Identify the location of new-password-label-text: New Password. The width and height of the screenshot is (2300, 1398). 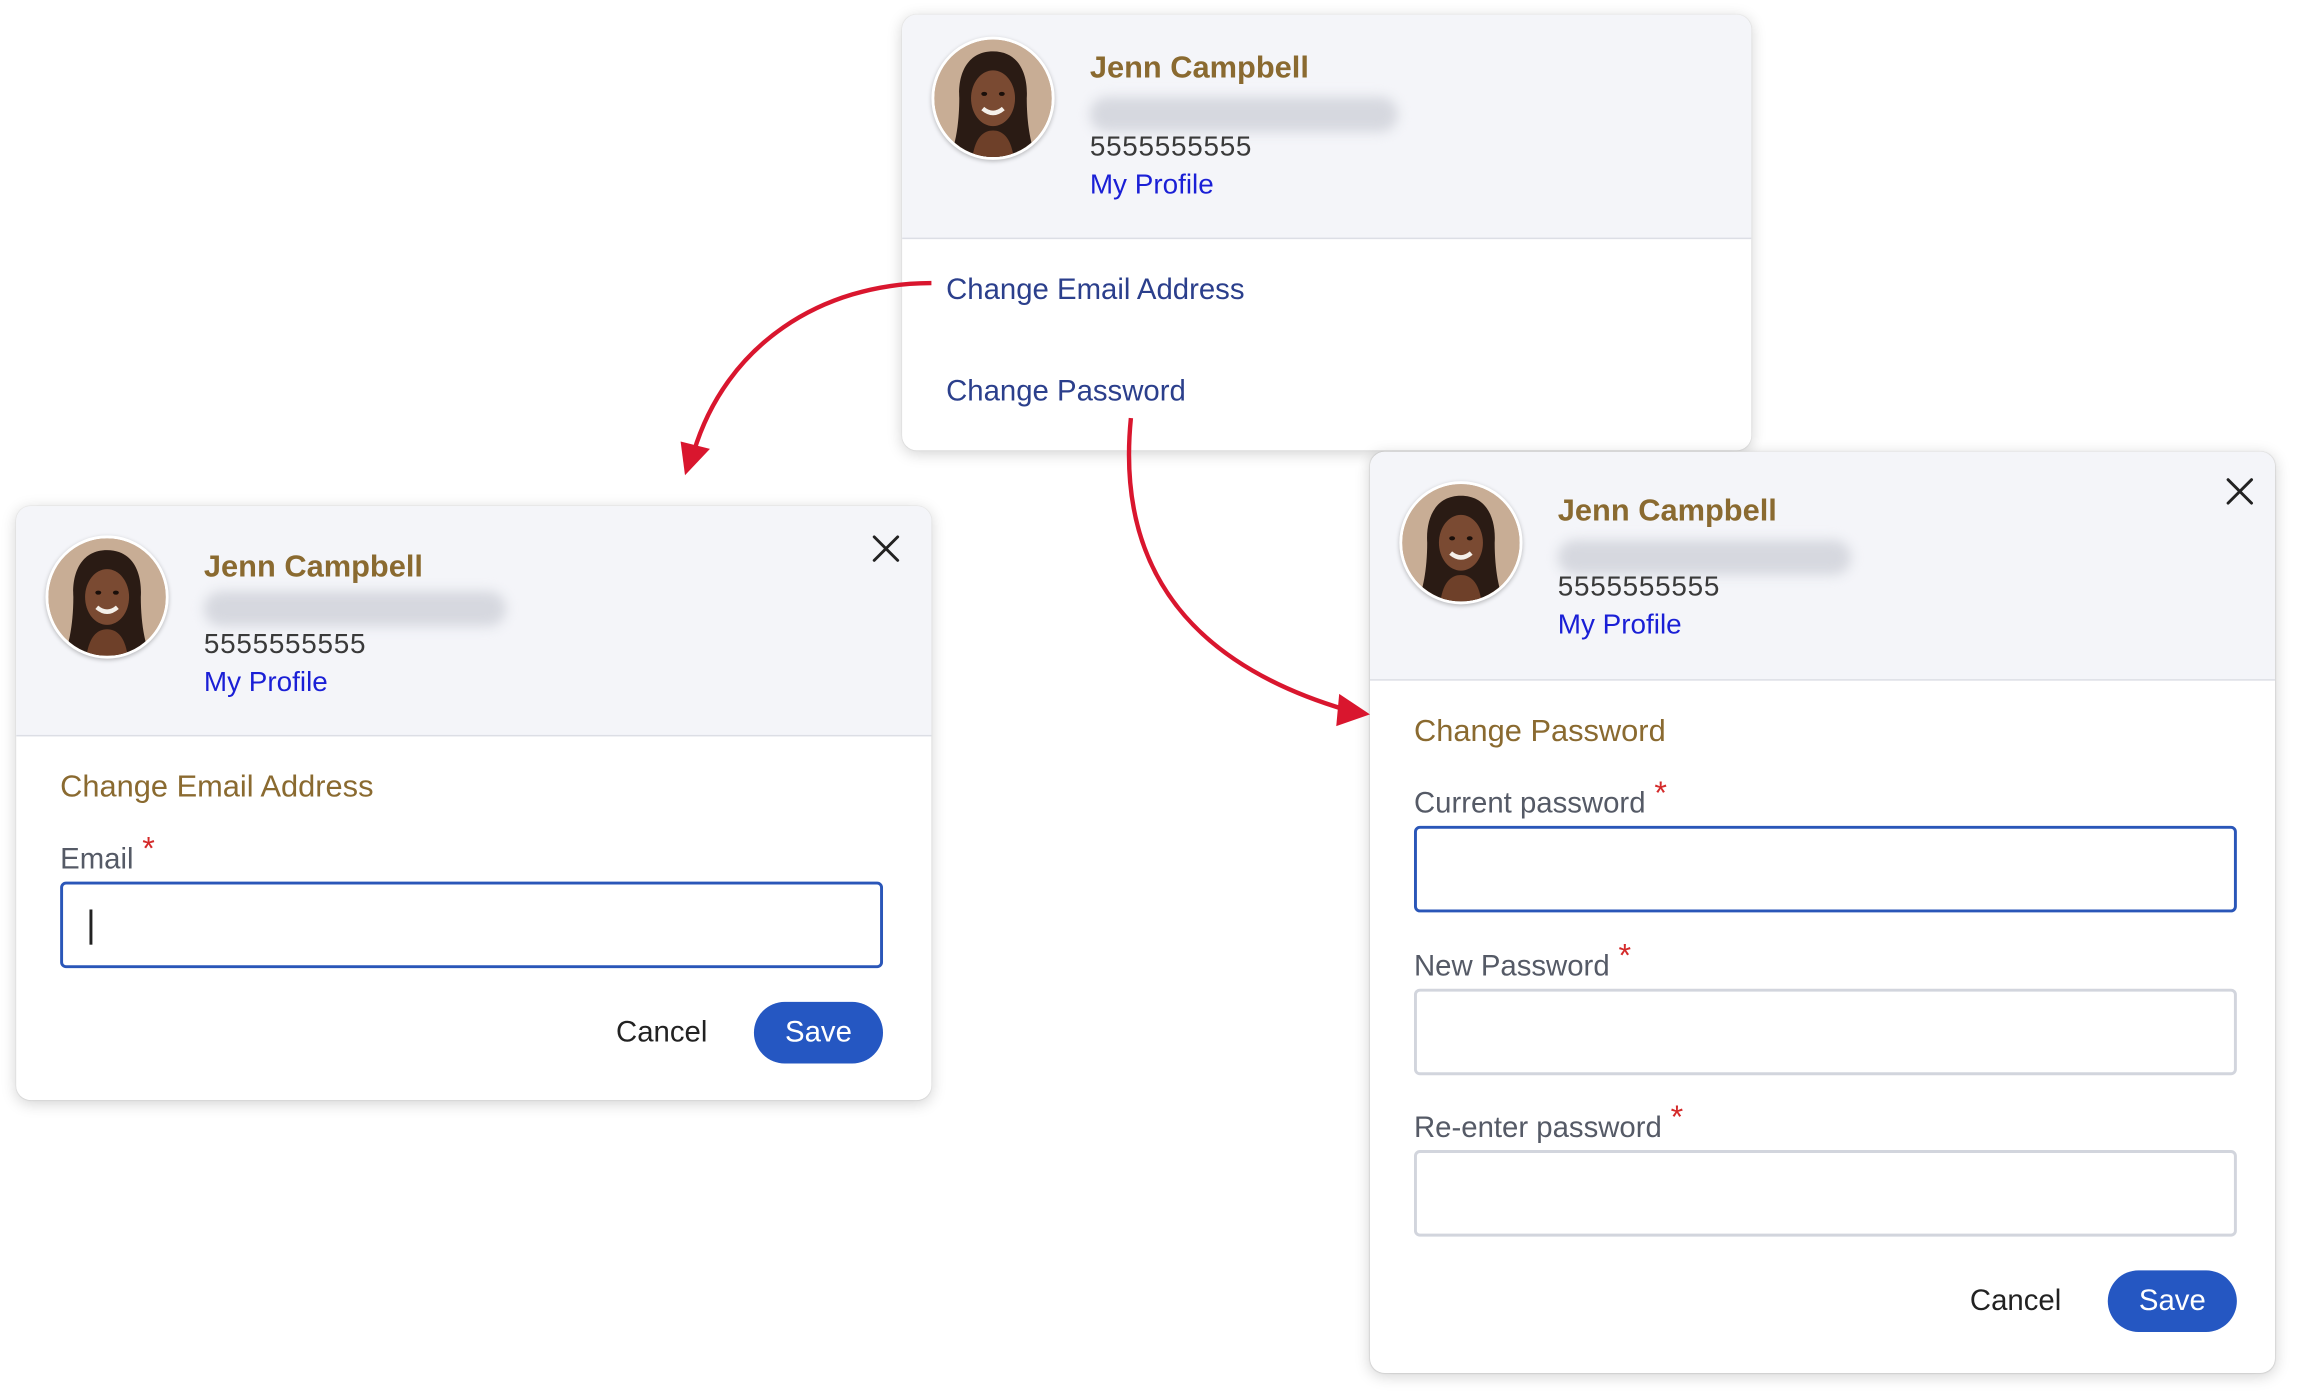
(1511, 966).